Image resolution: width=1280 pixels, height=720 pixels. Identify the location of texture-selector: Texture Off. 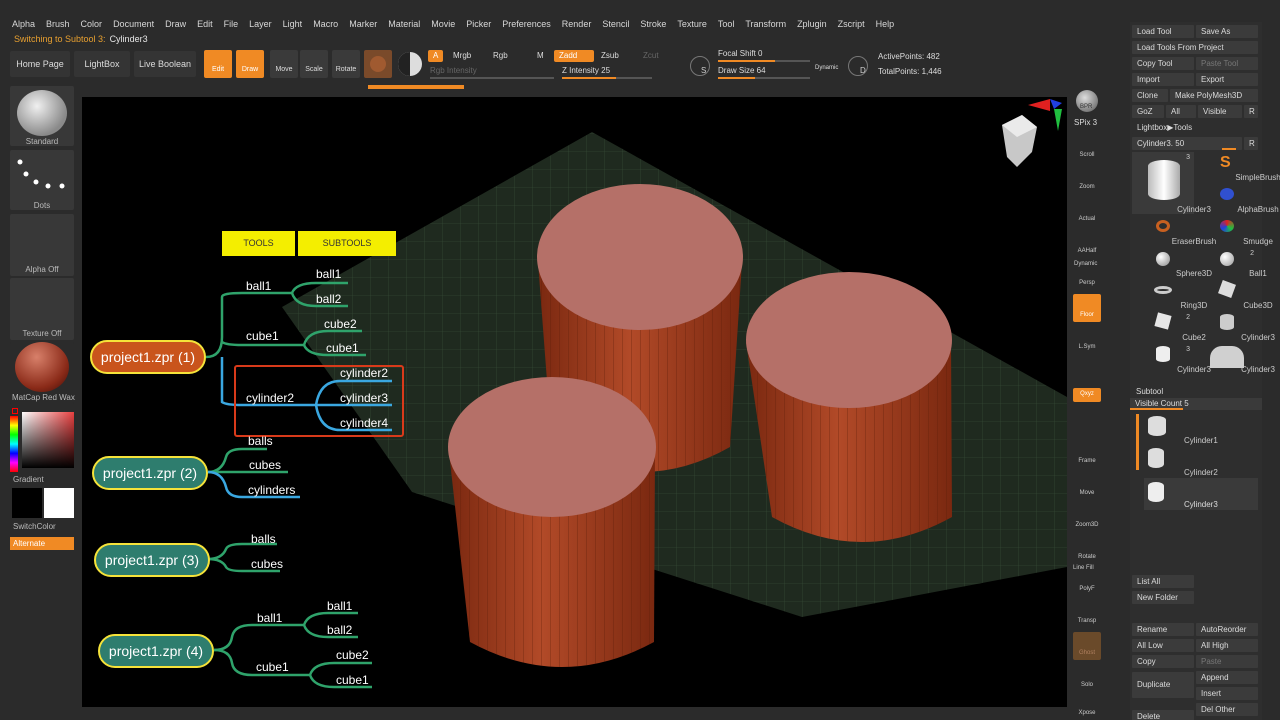
(42, 309).